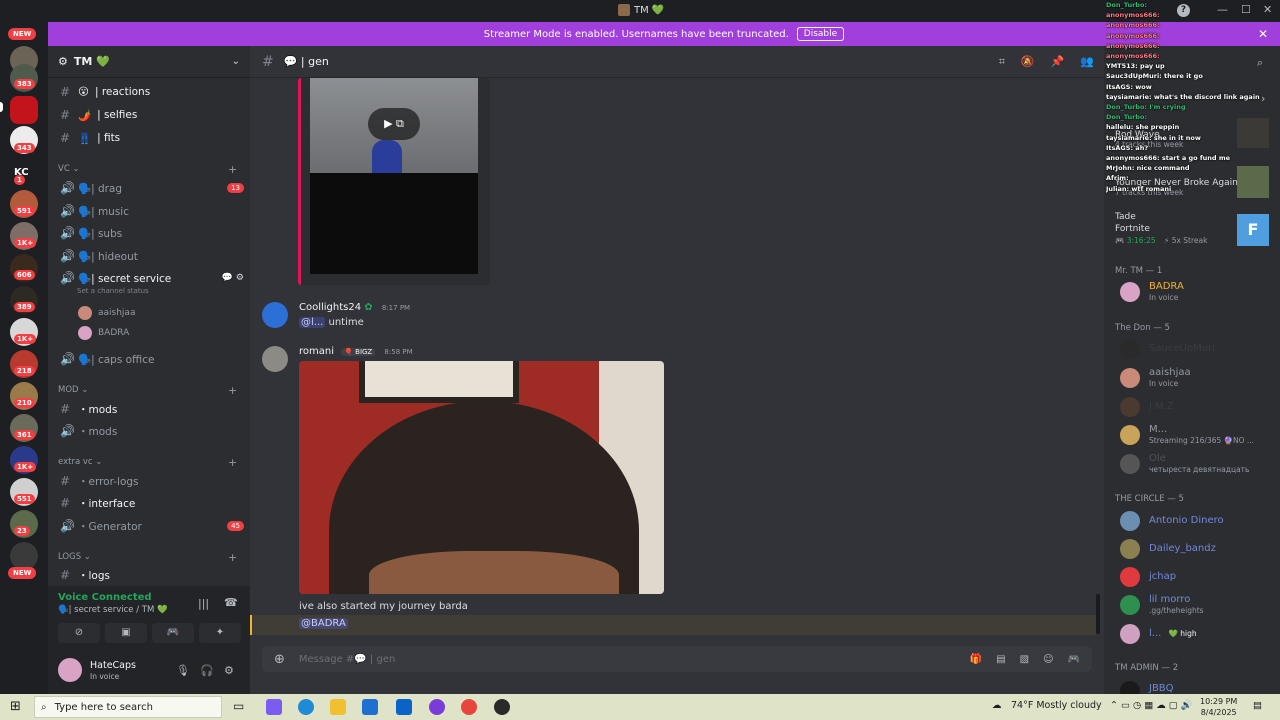 The image size is (1280, 720). Describe the element at coordinates (149, 431) in the screenshot. I see `voice-channel-mods: 🔊 ・mods` at that location.